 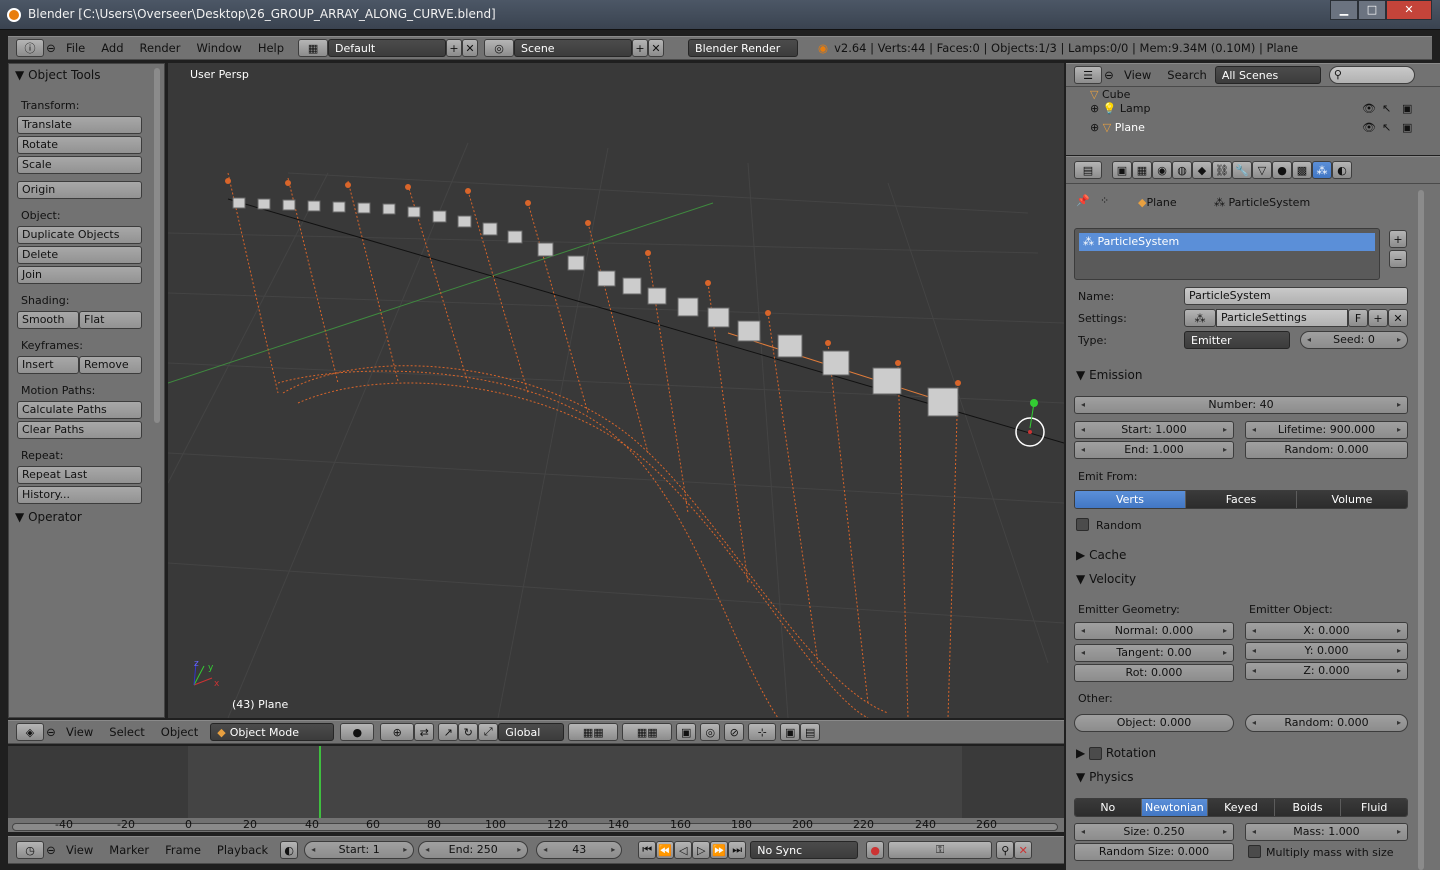 What do you see at coordinates (1296, 296) in the screenshot?
I see `name-input: ParticleSystem` at bounding box center [1296, 296].